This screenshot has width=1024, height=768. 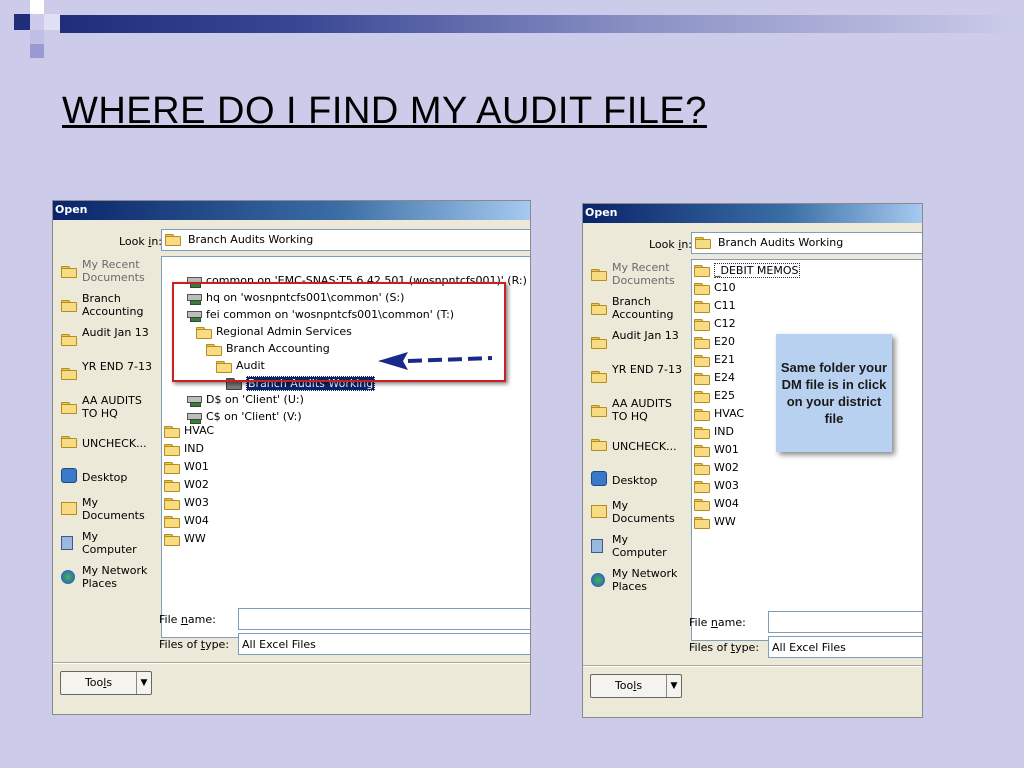 I want to click on file-item-label: W01, so click(x=726, y=449).